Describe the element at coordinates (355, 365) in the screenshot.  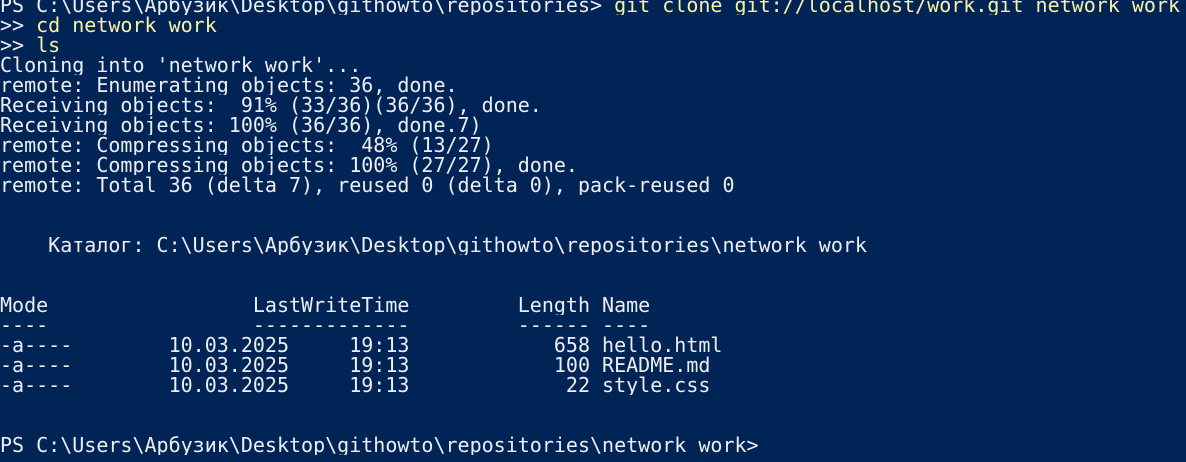
I see `listing-row: -a---- 10.03.2025 19:13 100 README.md` at that location.